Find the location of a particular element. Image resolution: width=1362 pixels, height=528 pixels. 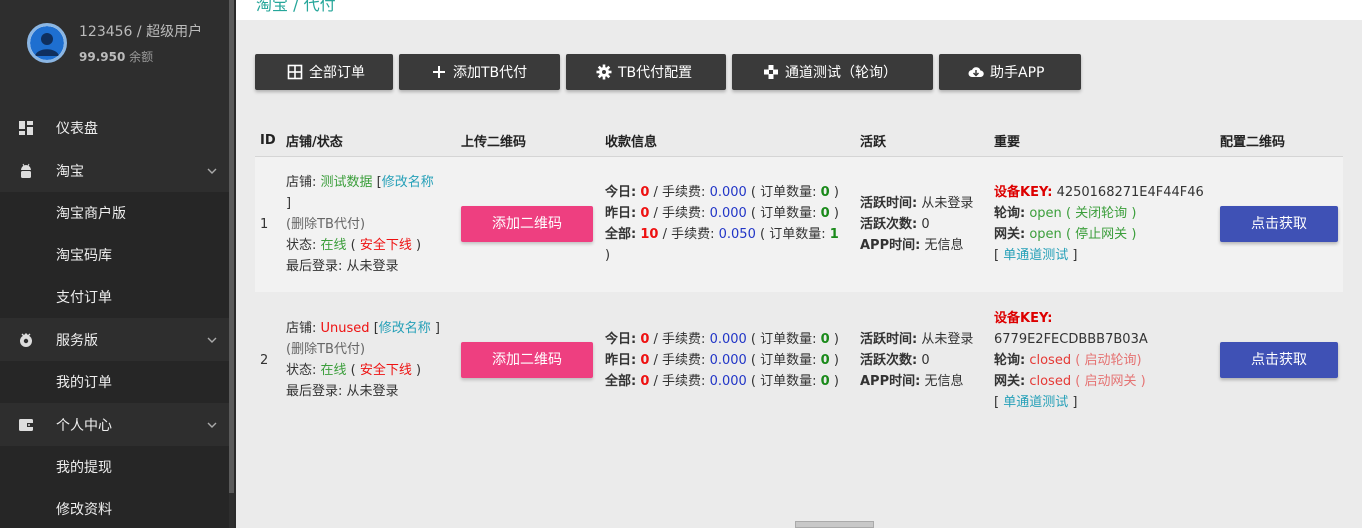

active-time-value: 从未登录 is located at coordinates (947, 203).